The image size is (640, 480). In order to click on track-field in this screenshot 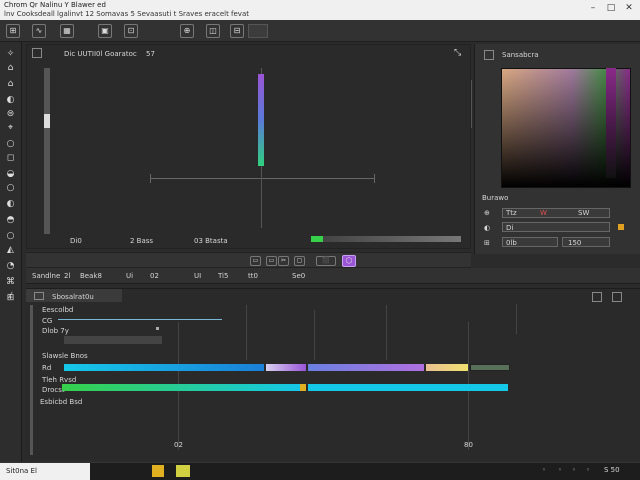, I will do `click(113, 340)`.